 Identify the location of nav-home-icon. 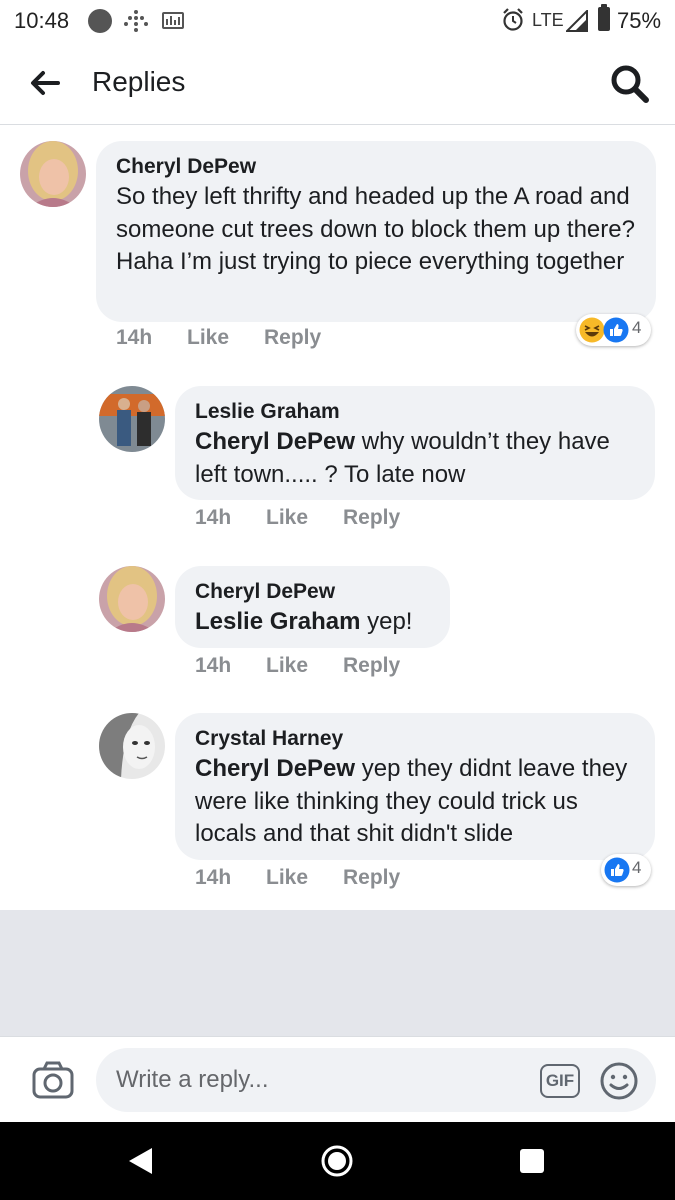
(337, 1161).